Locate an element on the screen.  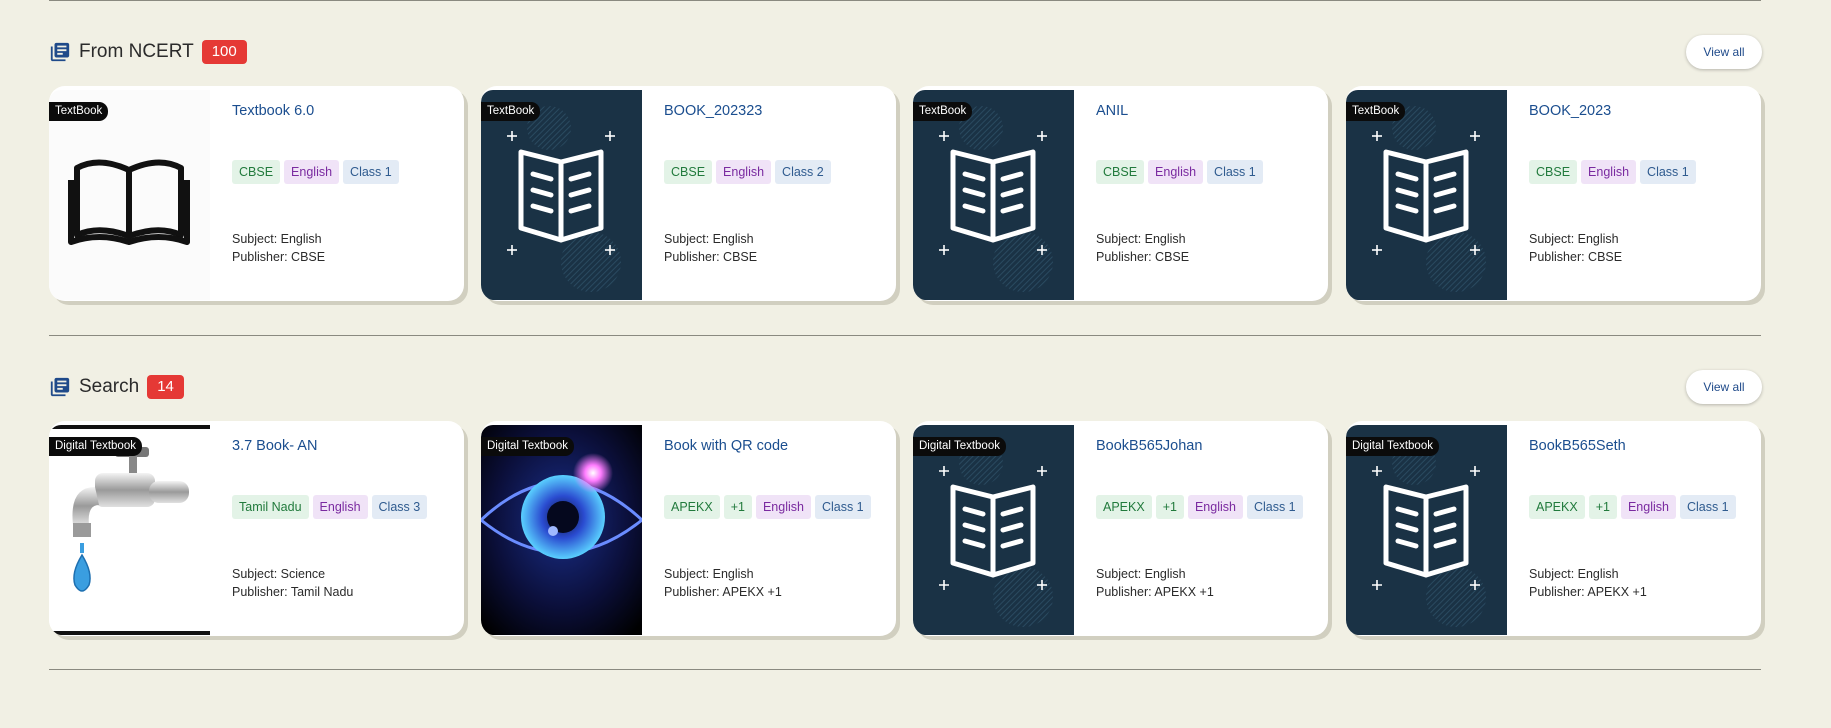
section-header-search: Search 14 is located at coordinates (116, 387).